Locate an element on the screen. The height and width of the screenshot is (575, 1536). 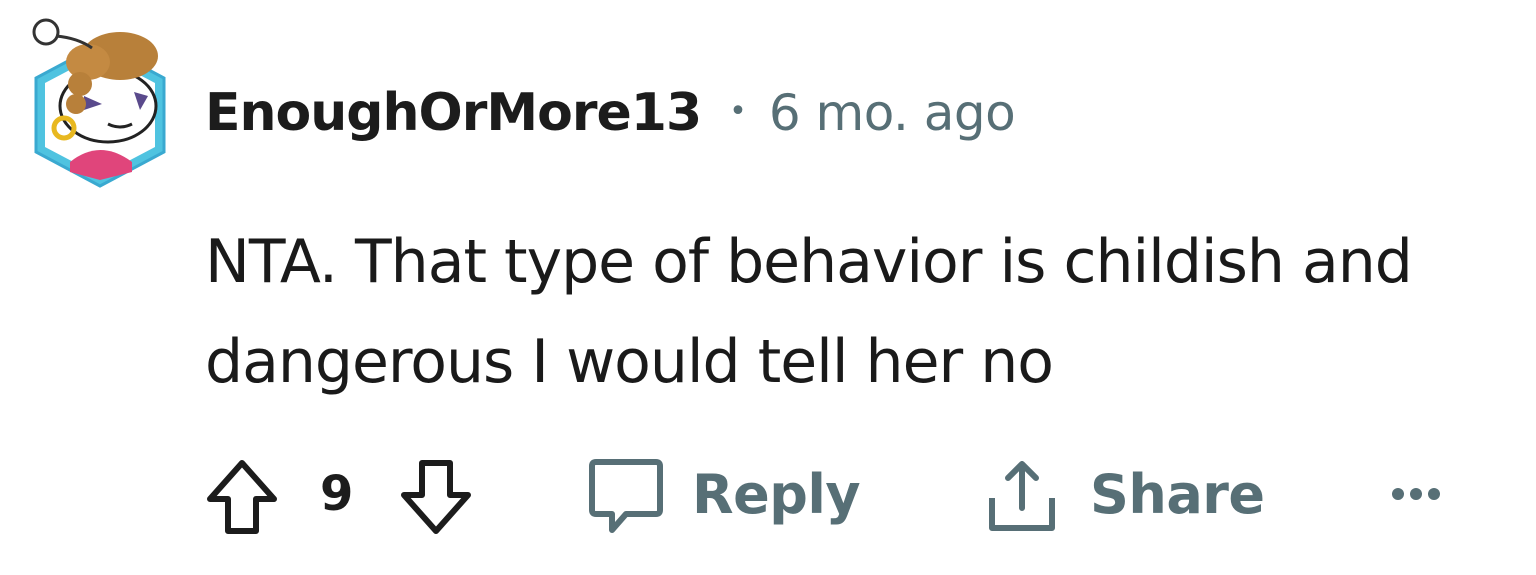
downvote-arrow-icon is located at coordinates (436, 497).